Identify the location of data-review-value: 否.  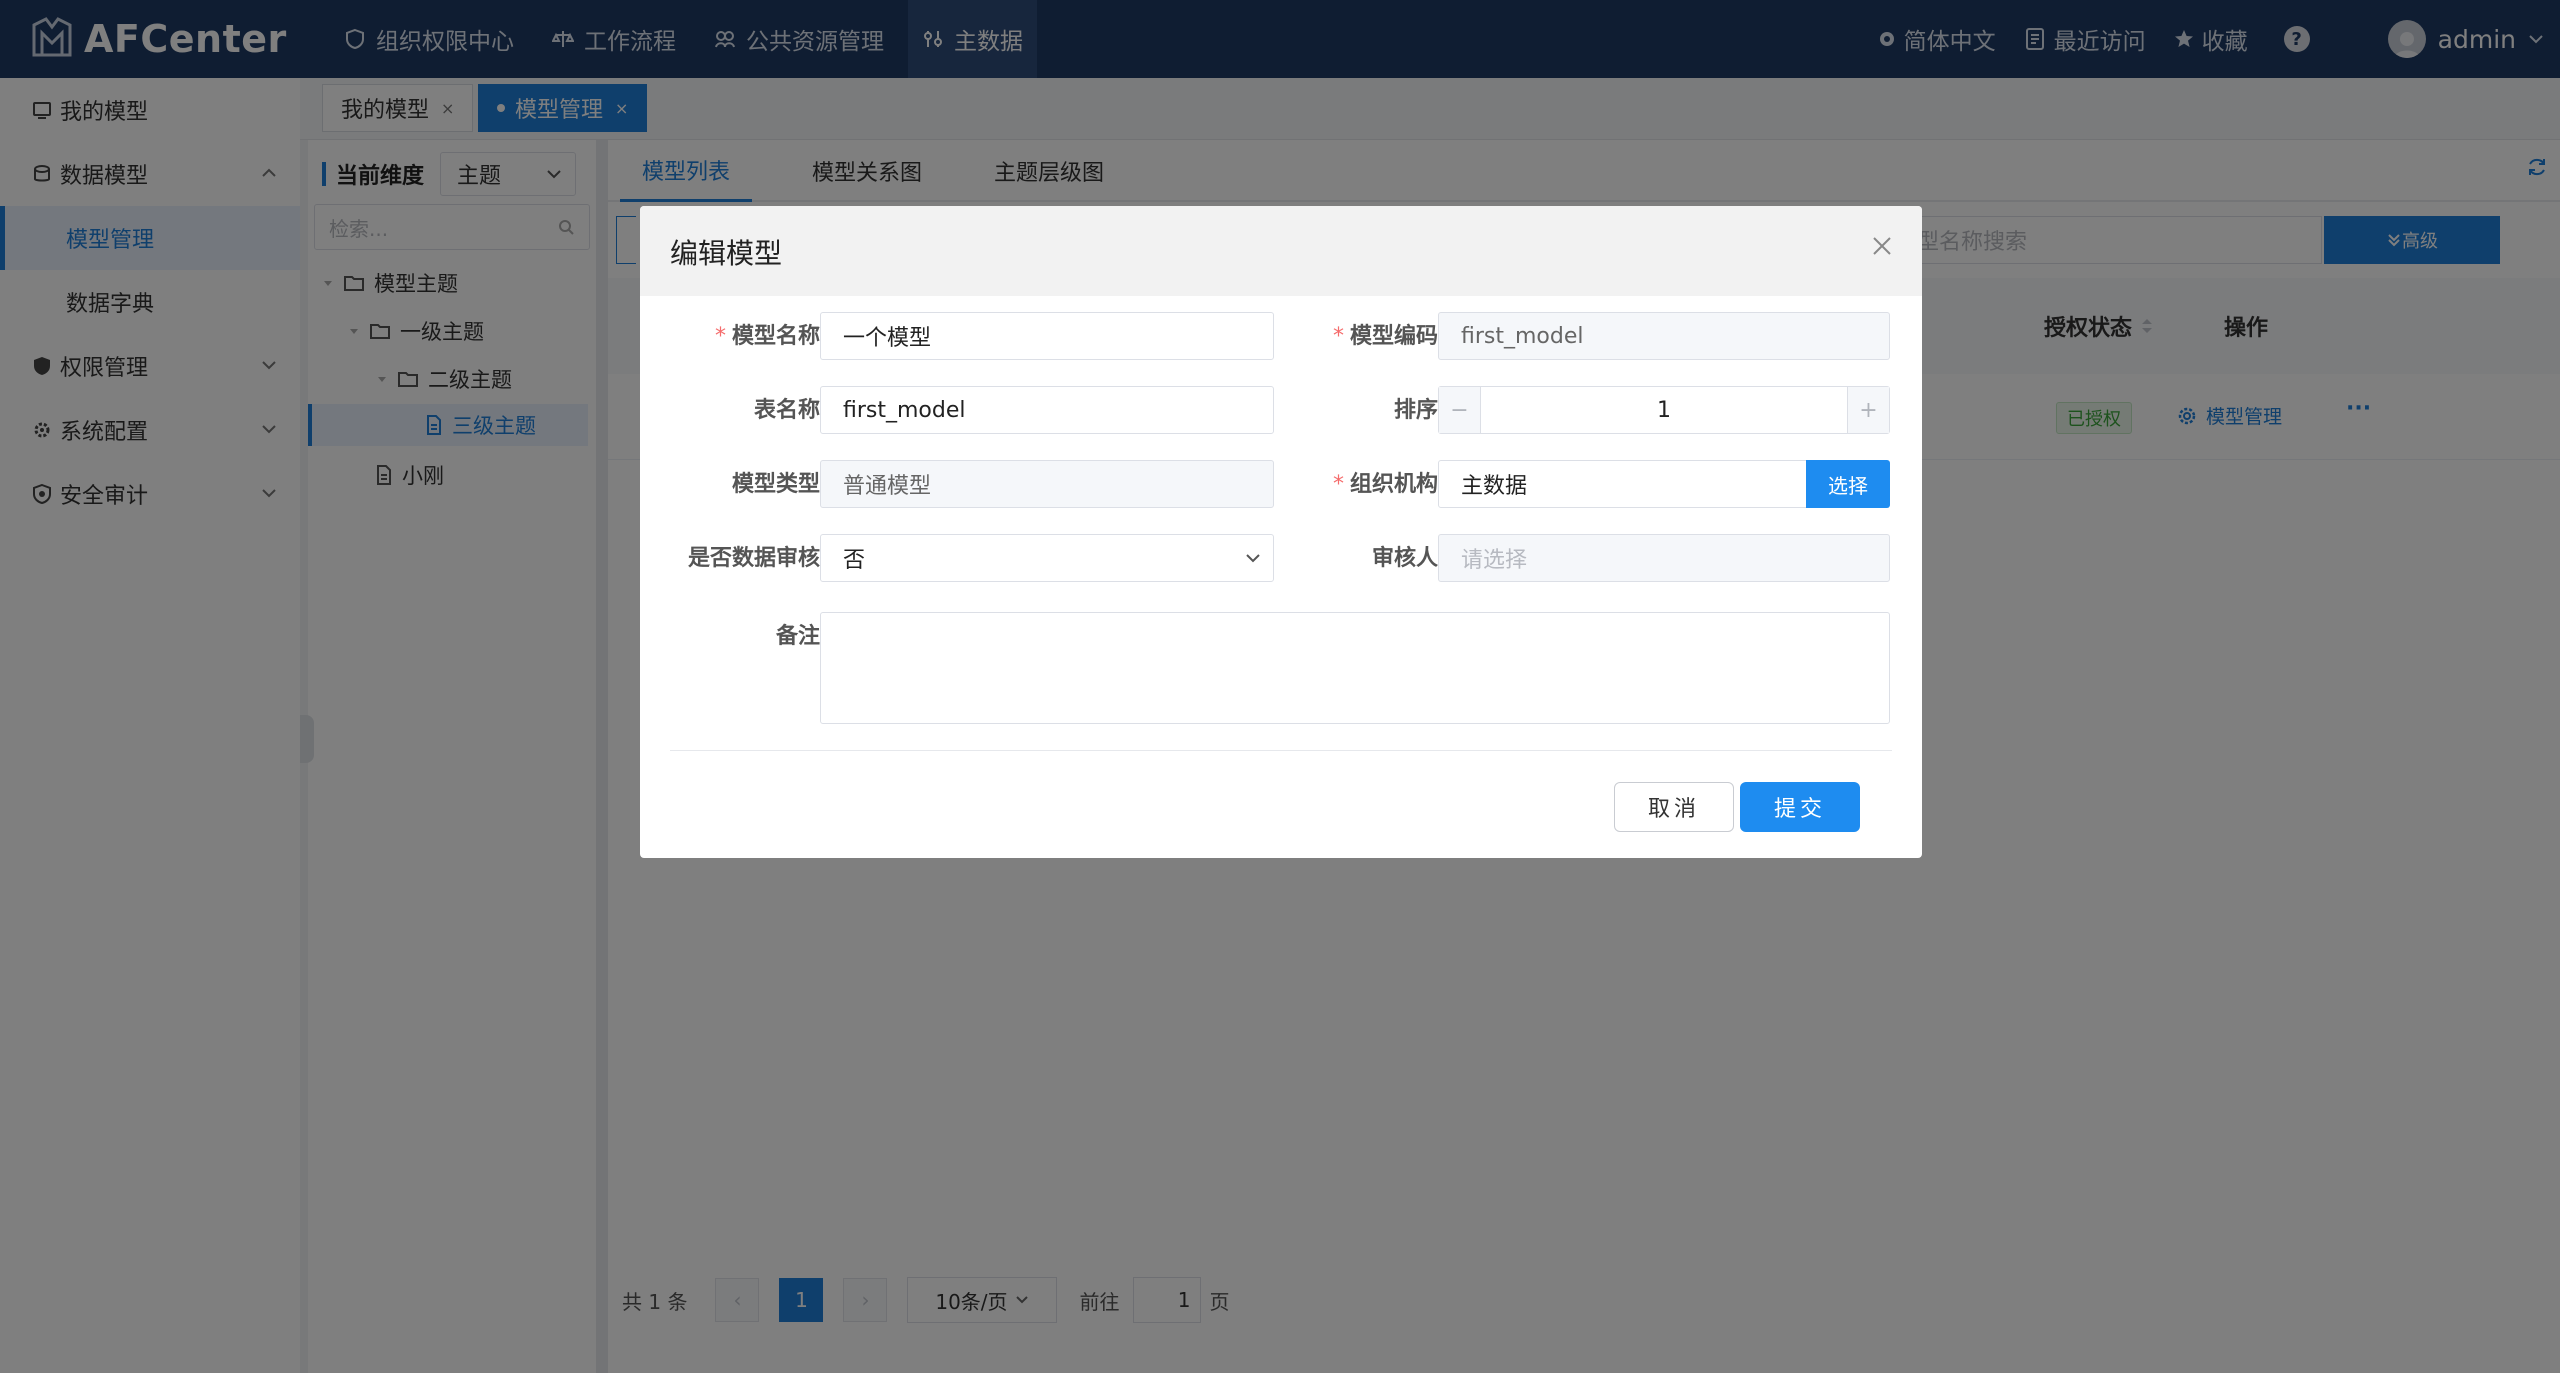
(854, 560).